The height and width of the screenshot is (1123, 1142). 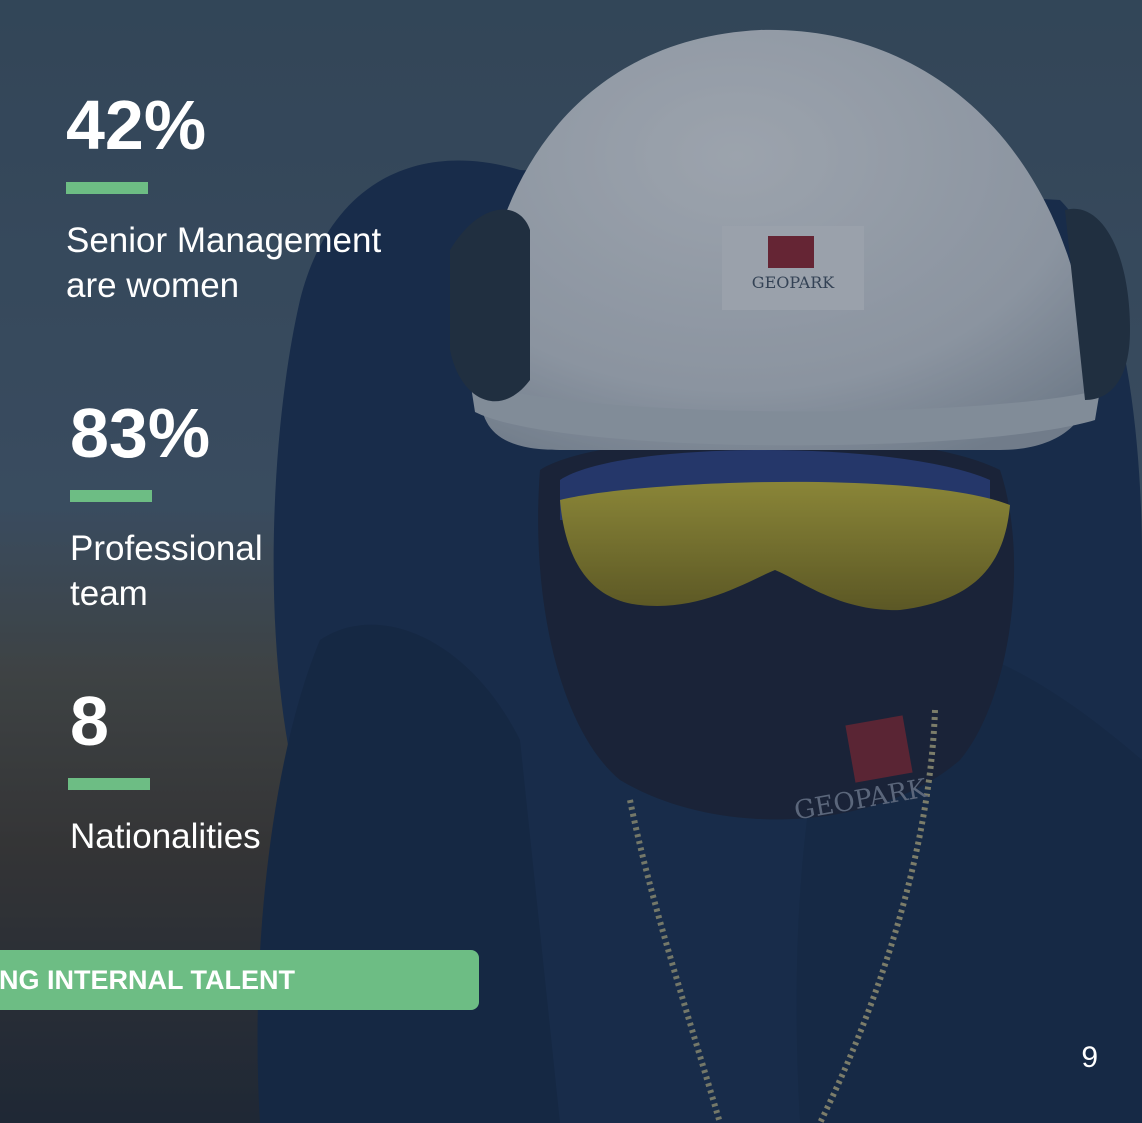 What do you see at coordinates (164, 770) in the screenshot?
I see `stat-nationalities: 8 Nationalities` at bounding box center [164, 770].